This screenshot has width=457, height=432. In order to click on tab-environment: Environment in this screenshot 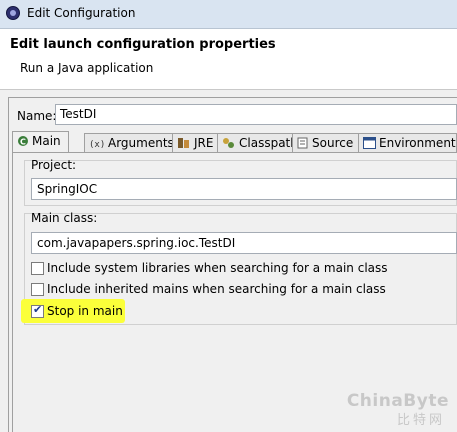, I will do `click(407, 143)`.